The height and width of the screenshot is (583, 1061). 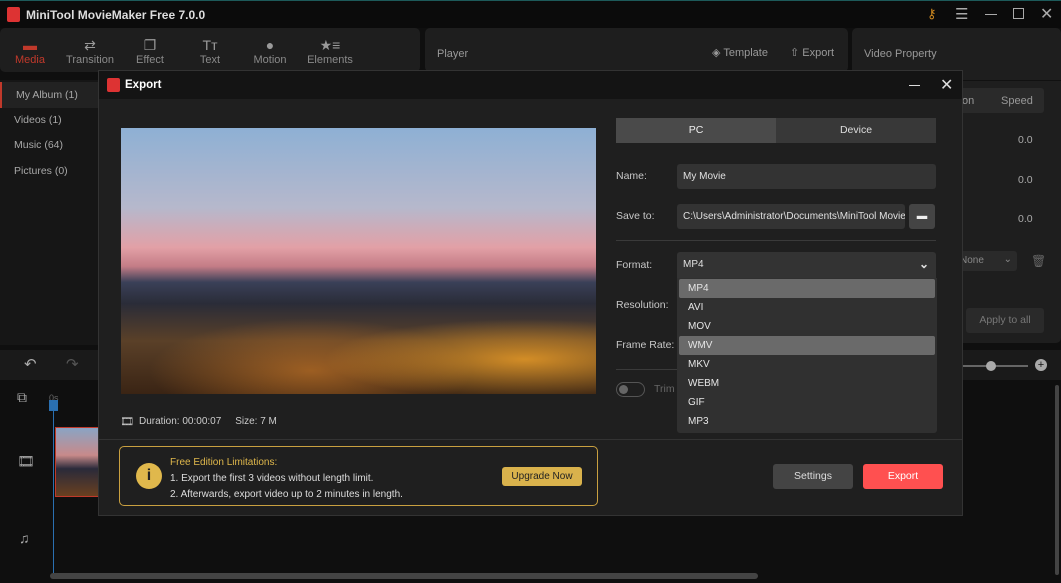 I want to click on format-select: MP4 ⌄, so click(x=806, y=265).